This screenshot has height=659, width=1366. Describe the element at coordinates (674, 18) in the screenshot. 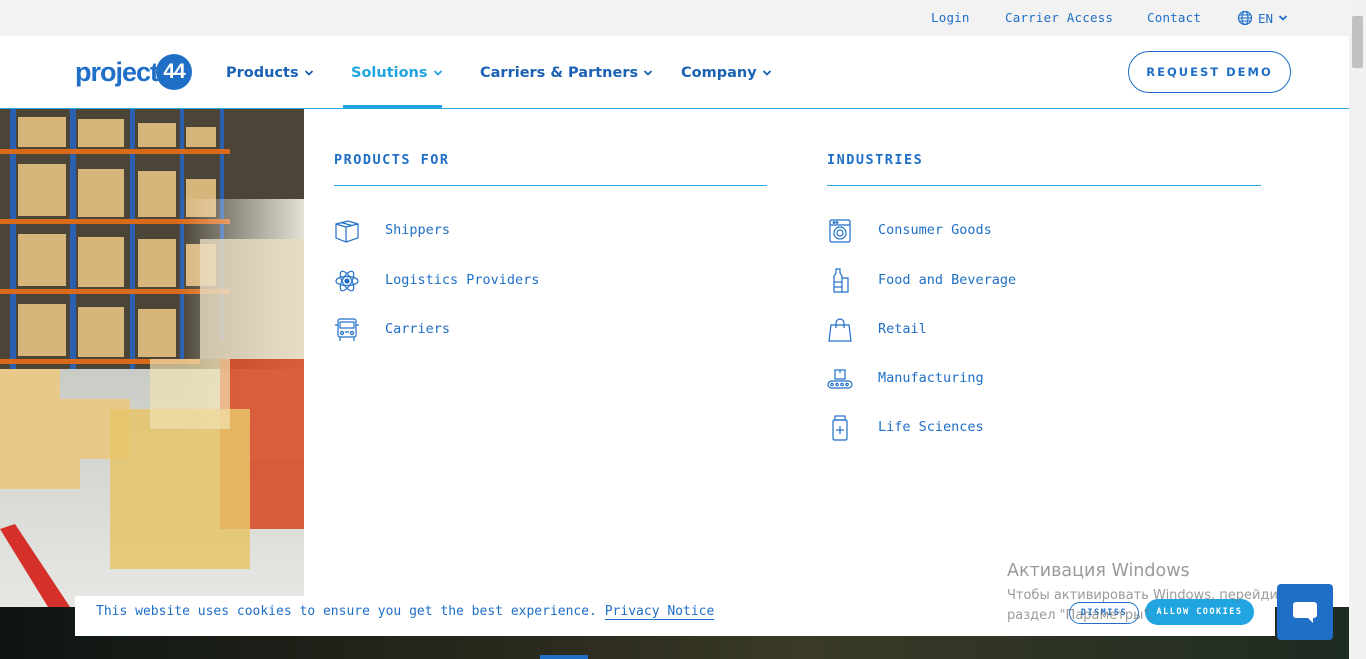

I see `utility-bar: Login Carrier Access Contact EN` at that location.